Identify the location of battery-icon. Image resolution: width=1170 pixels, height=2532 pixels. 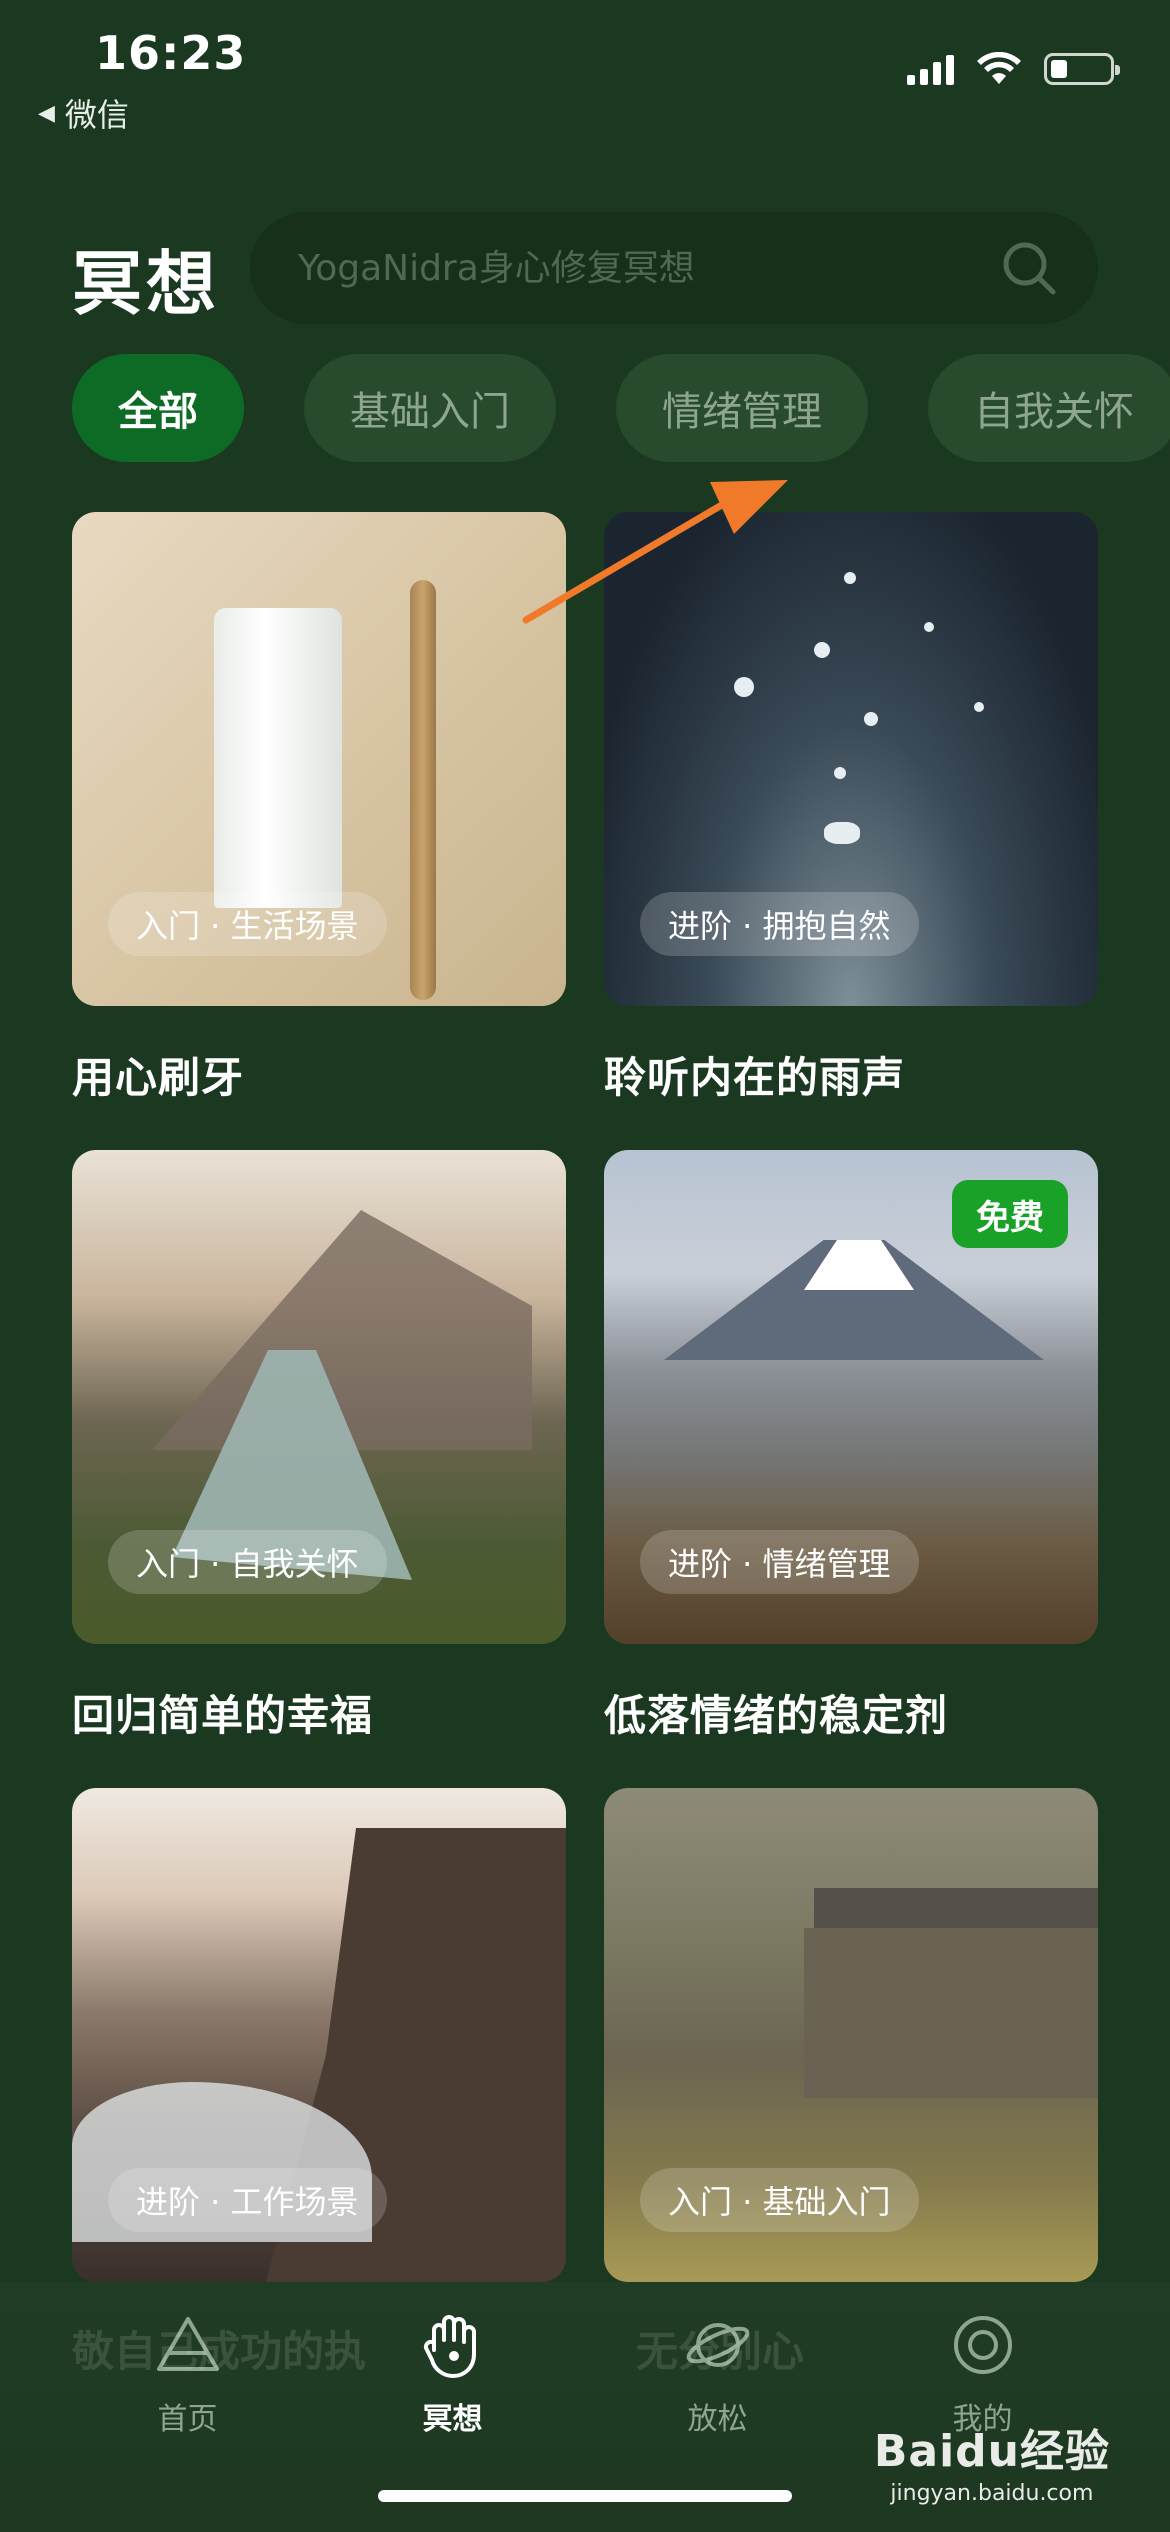
(1082, 69).